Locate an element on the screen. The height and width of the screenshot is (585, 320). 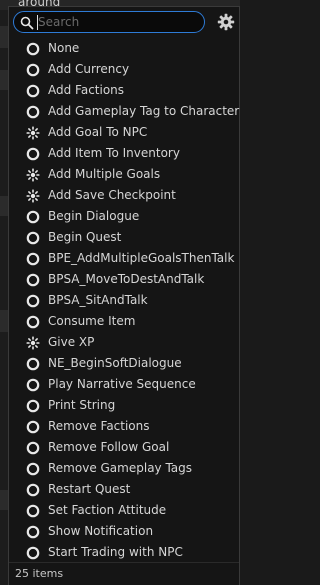
list-item: Restart Quest is located at coordinates (124, 489).